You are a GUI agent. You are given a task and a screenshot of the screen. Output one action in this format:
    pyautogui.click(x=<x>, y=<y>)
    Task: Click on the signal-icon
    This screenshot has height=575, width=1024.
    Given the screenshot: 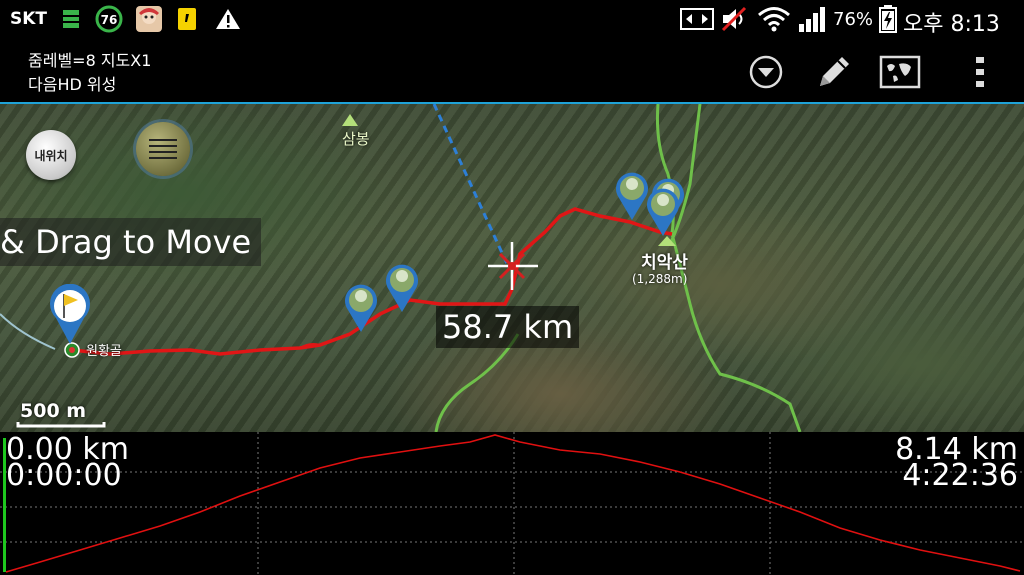 What is the action you would take?
    pyautogui.click(x=812, y=19)
    